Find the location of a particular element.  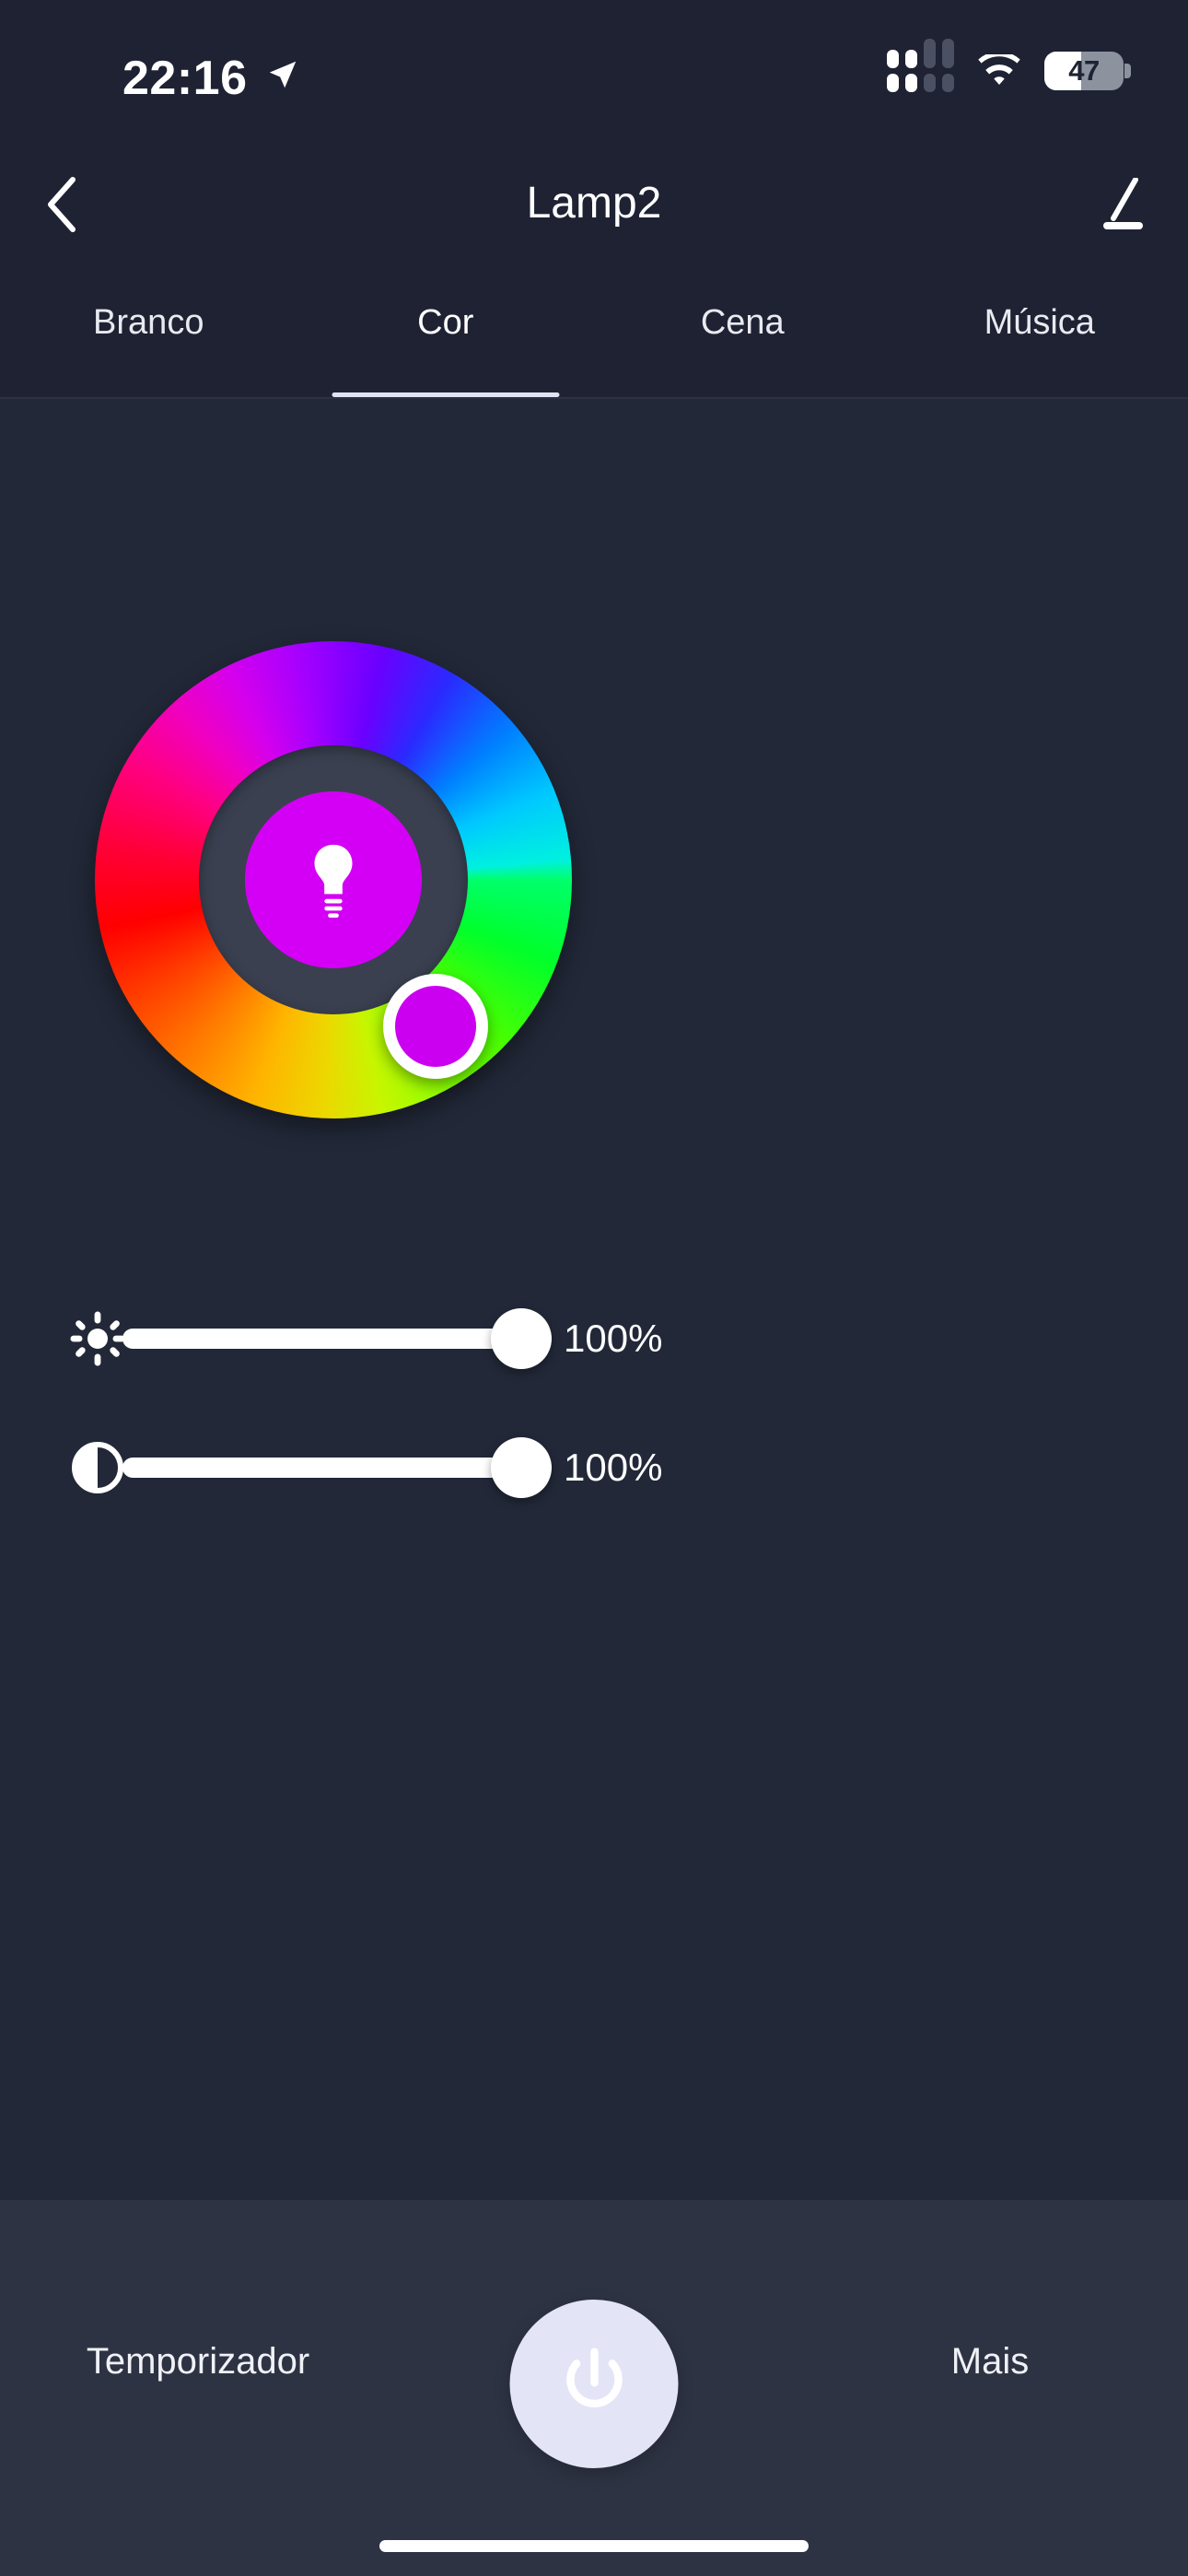

battery-nub is located at coordinates (1127, 71).